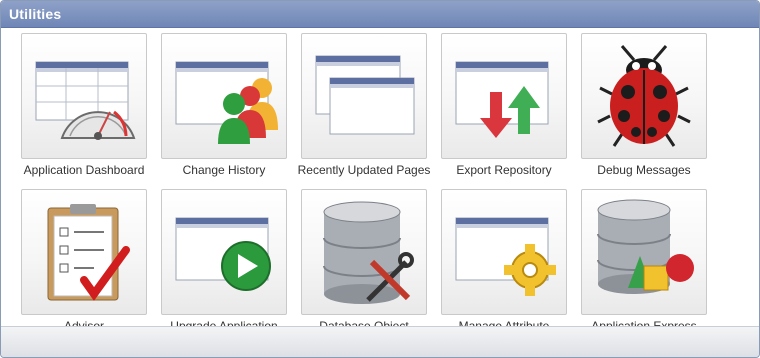 This screenshot has height=358, width=760. What do you see at coordinates (368, 252) in the screenshot?
I see `database-tools-icon` at bounding box center [368, 252].